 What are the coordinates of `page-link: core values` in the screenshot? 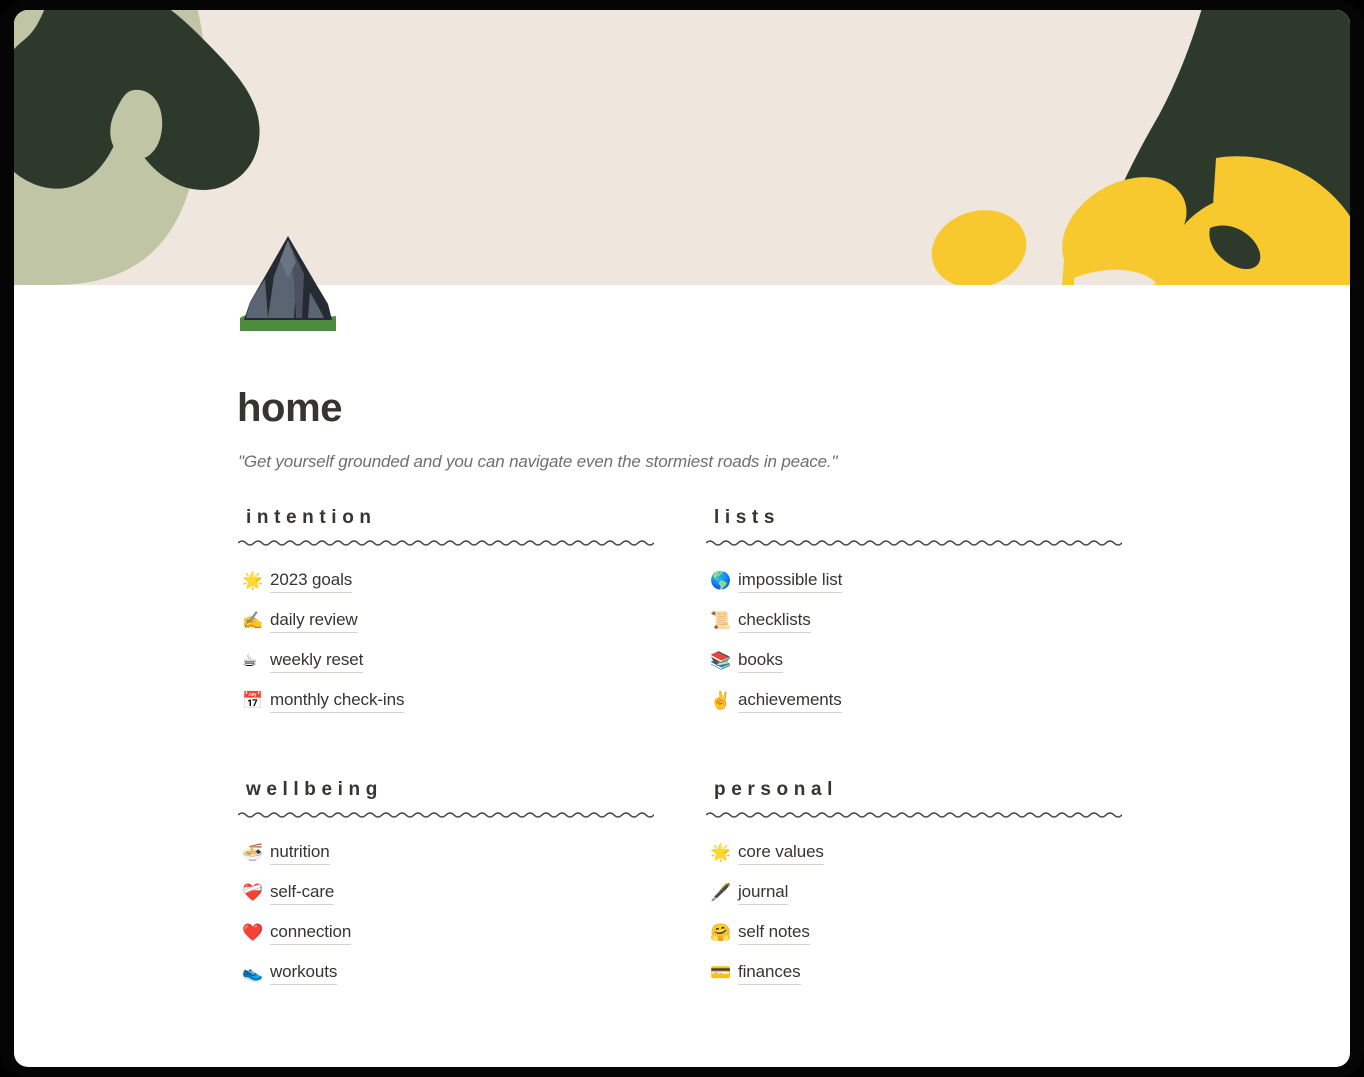 It's located at (781, 853).